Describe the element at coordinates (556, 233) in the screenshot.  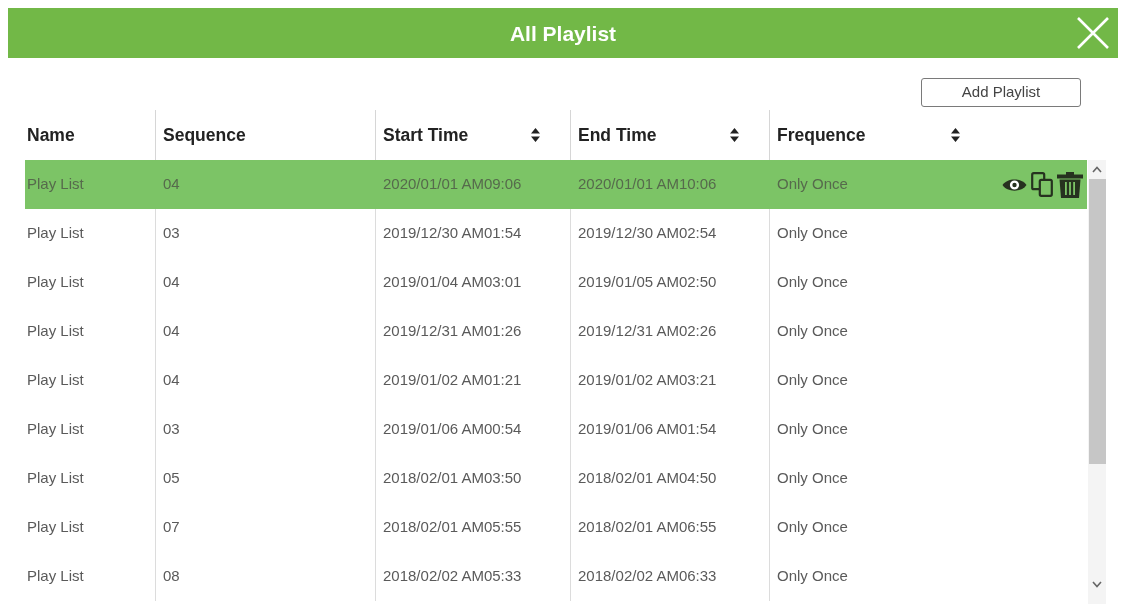
I see `table-row: Play List 03 2019/12/30 AM01:54 2019/12/30 AM02:54 Only Once` at that location.